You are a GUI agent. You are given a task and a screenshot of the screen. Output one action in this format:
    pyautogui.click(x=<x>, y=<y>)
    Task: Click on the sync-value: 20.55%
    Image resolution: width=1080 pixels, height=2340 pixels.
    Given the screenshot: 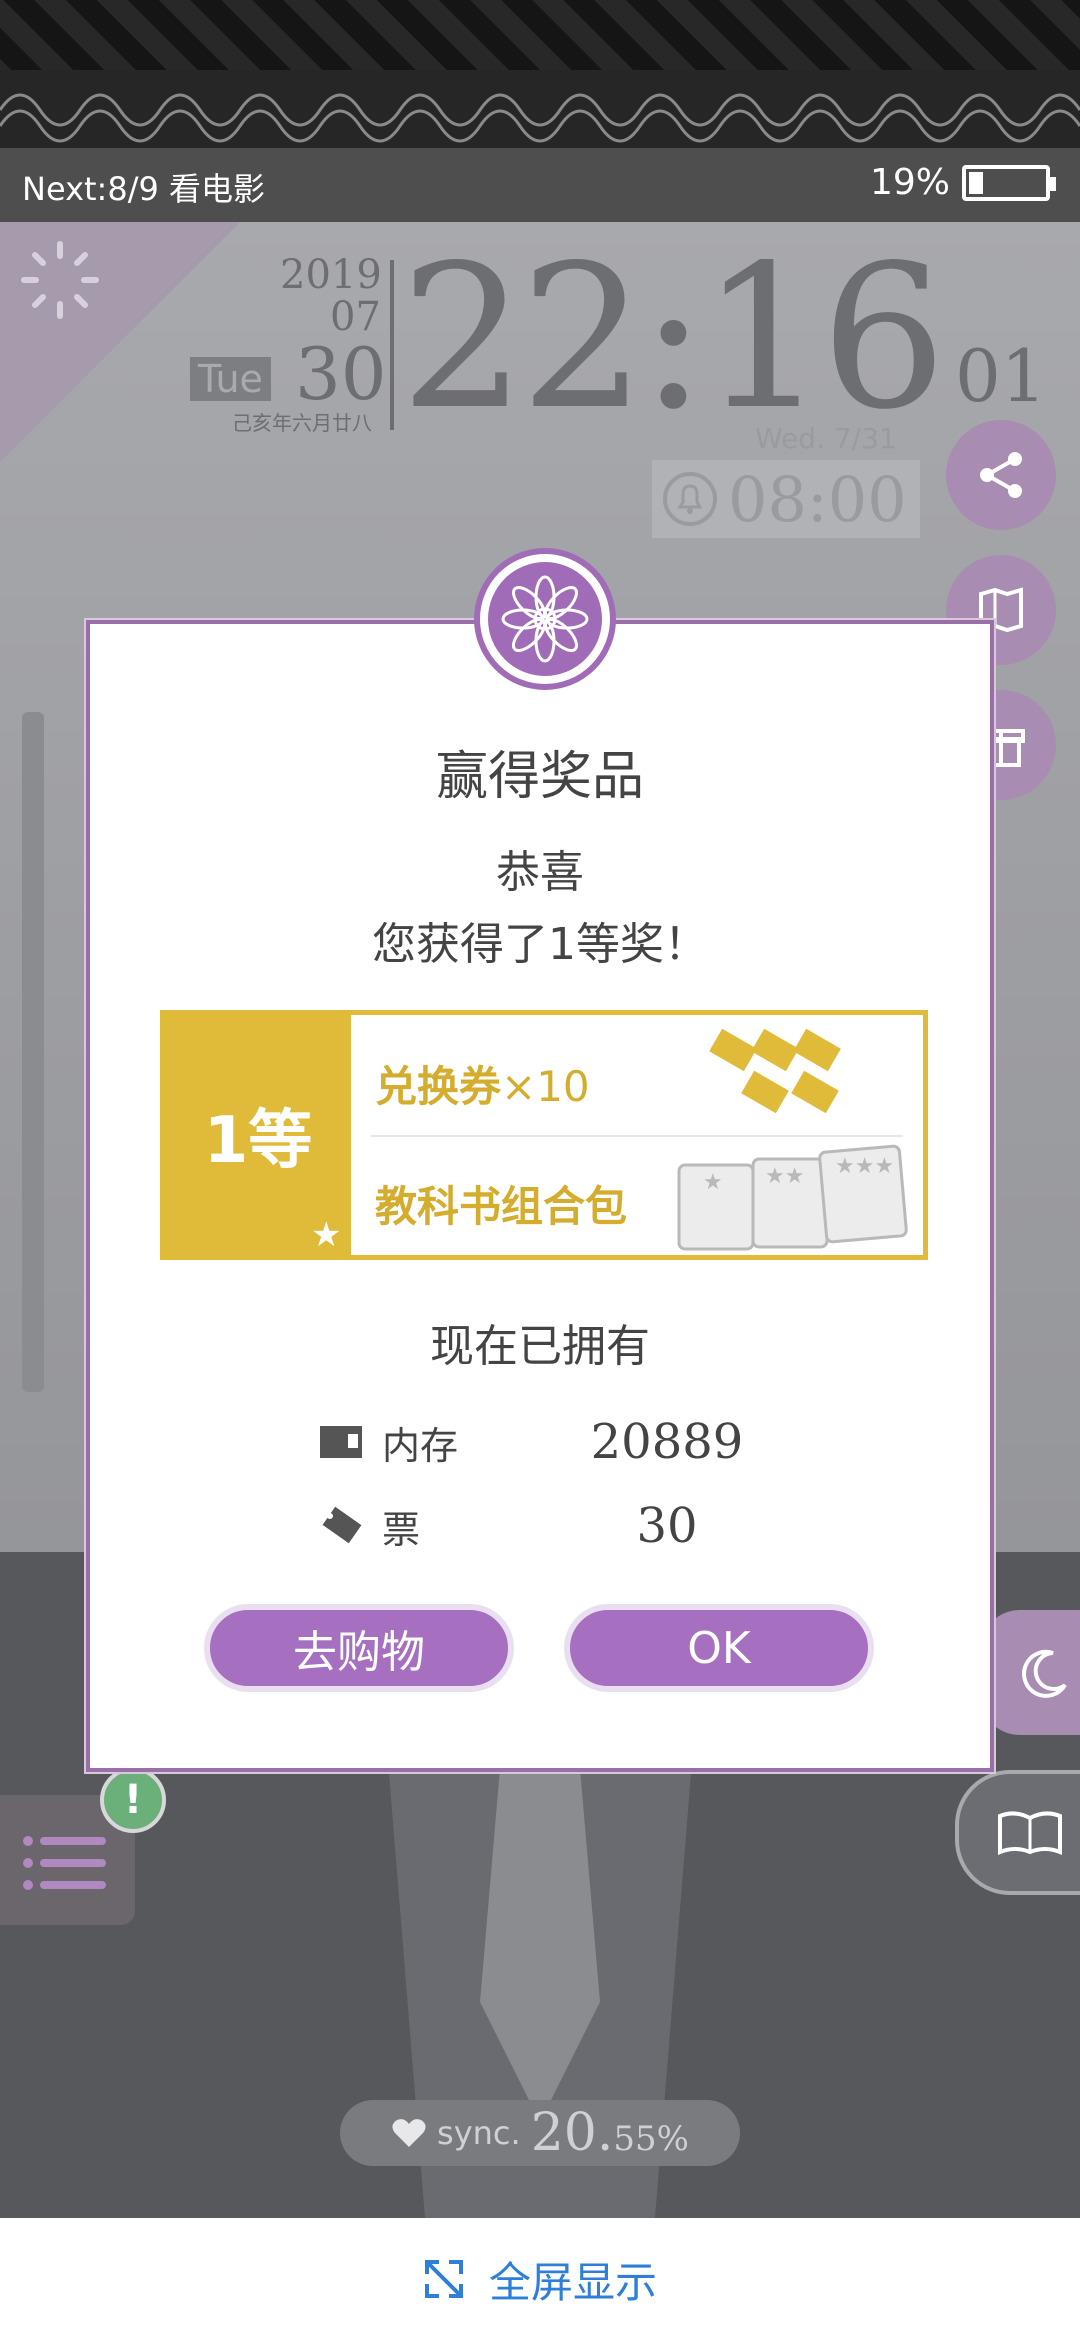 What is the action you would take?
    pyautogui.click(x=609, y=2133)
    